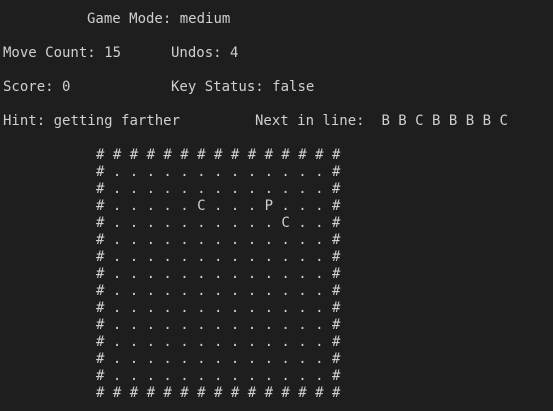 The image size is (553, 411). What do you see at coordinates (218, 223) in the screenshot?
I see `board-row: # . . . . . . . . . . C . . #` at bounding box center [218, 223].